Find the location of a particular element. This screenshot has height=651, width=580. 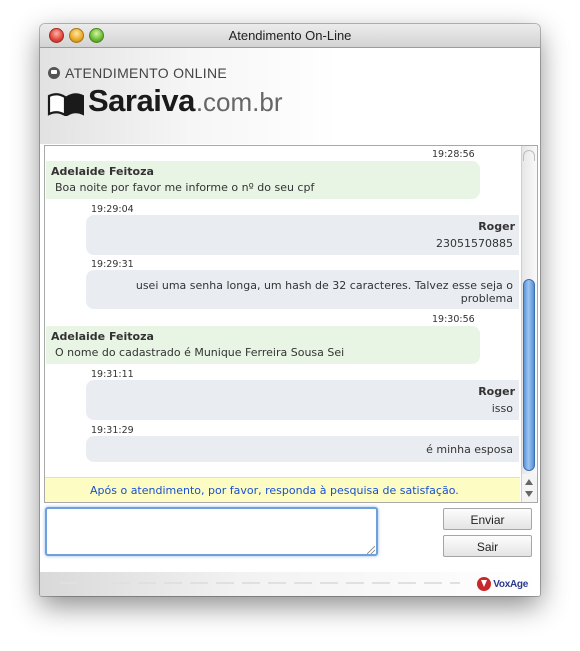

saraiva-logo: Saraiva .com.br is located at coordinates (165, 100).